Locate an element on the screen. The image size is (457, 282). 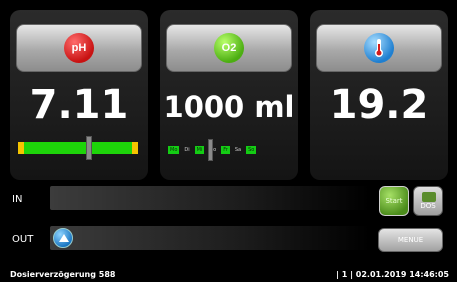
o2-button: O2 is located at coordinates (229, 48).